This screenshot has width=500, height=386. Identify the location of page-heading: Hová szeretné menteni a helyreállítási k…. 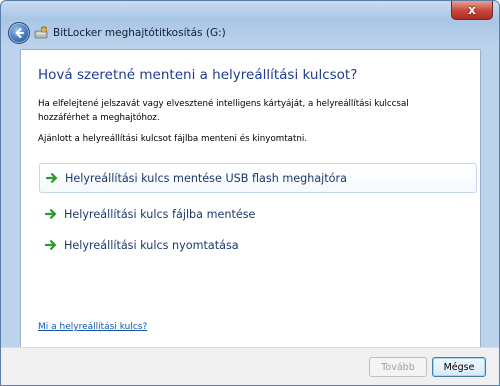
(198, 75).